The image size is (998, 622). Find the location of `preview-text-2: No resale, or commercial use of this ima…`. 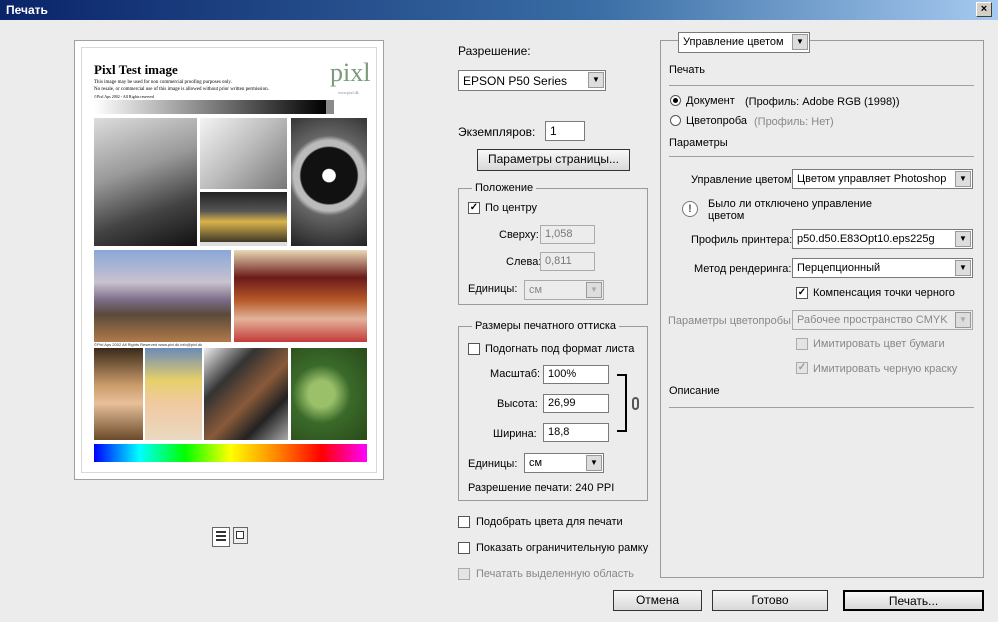

preview-text-2: No resale, or commercial use of this ima… is located at coordinates (181, 89).